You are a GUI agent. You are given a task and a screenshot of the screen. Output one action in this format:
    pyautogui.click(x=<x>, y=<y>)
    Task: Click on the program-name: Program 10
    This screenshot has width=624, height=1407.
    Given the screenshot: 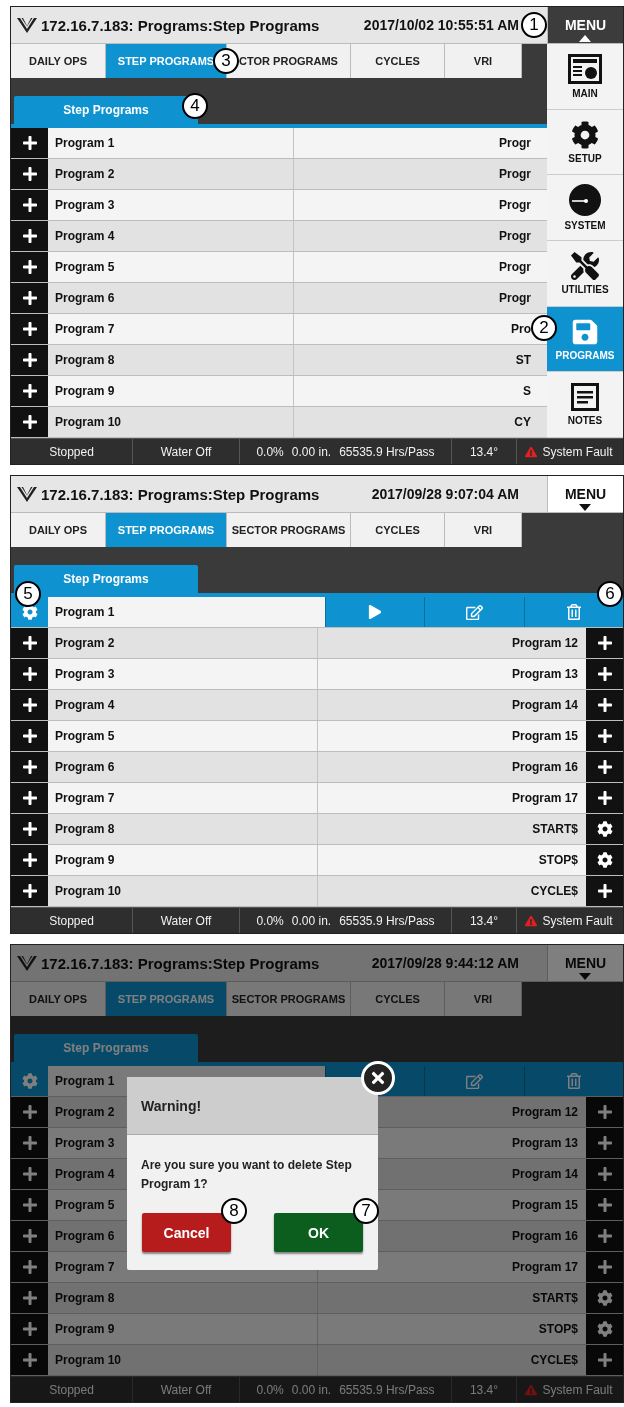 What is the action you would take?
    pyautogui.click(x=182, y=891)
    